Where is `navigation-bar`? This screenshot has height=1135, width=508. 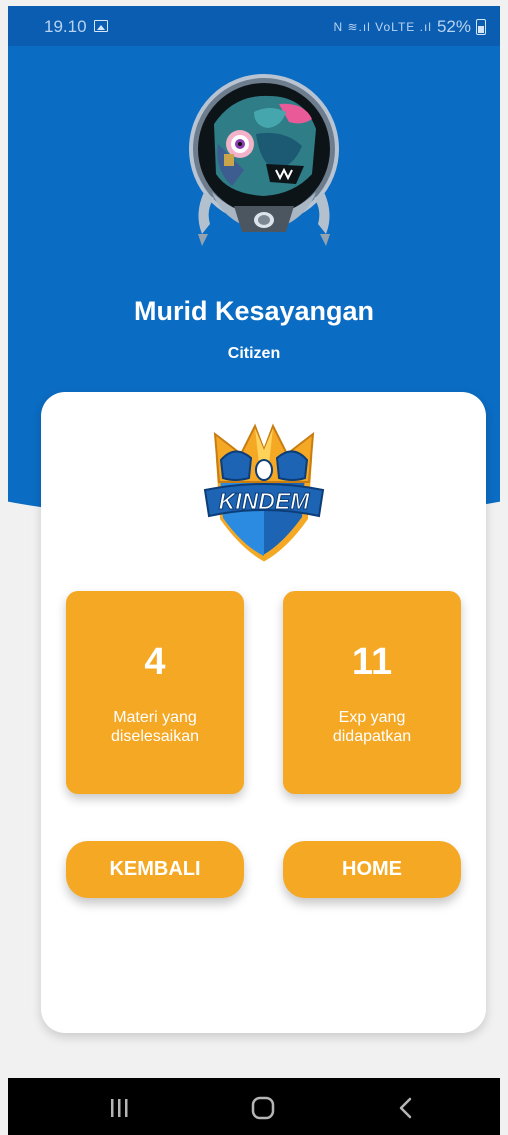
navigation-bar is located at coordinates (254, 1106).